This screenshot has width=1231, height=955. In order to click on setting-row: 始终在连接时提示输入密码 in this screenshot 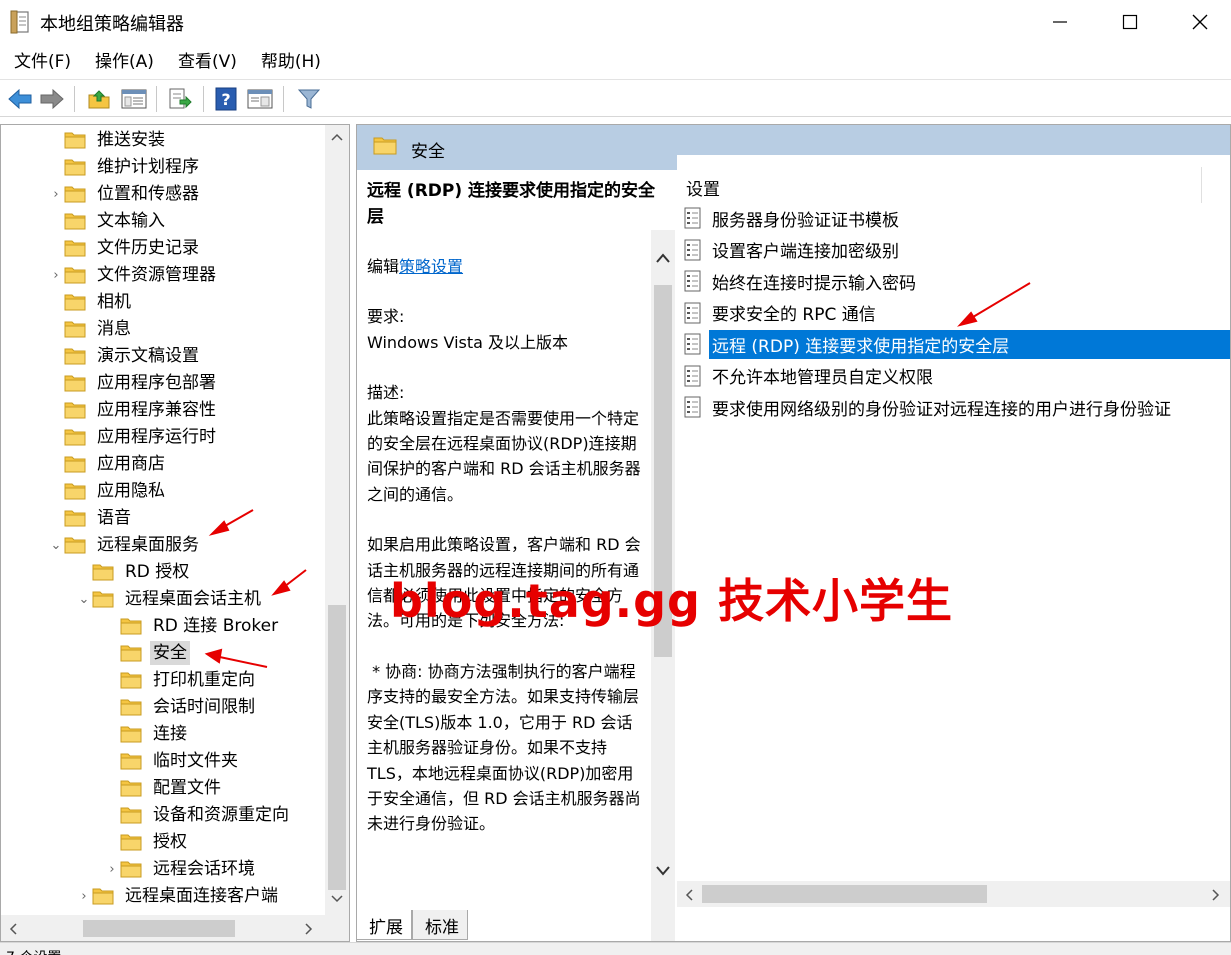, I will do `click(956, 281)`.